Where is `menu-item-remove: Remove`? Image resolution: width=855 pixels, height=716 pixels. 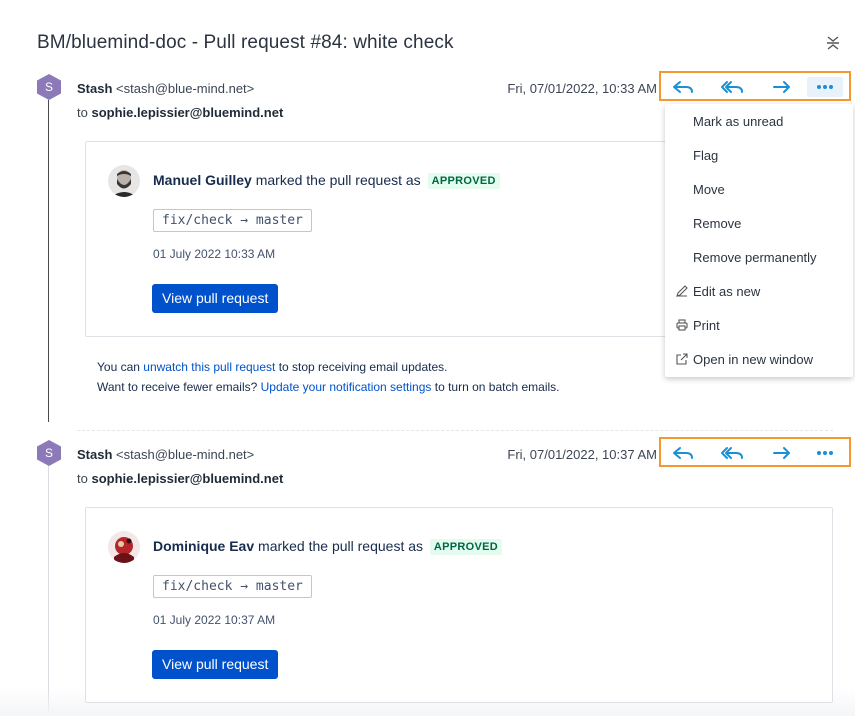 menu-item-remove: Remove is located at coordinates (759, 223).